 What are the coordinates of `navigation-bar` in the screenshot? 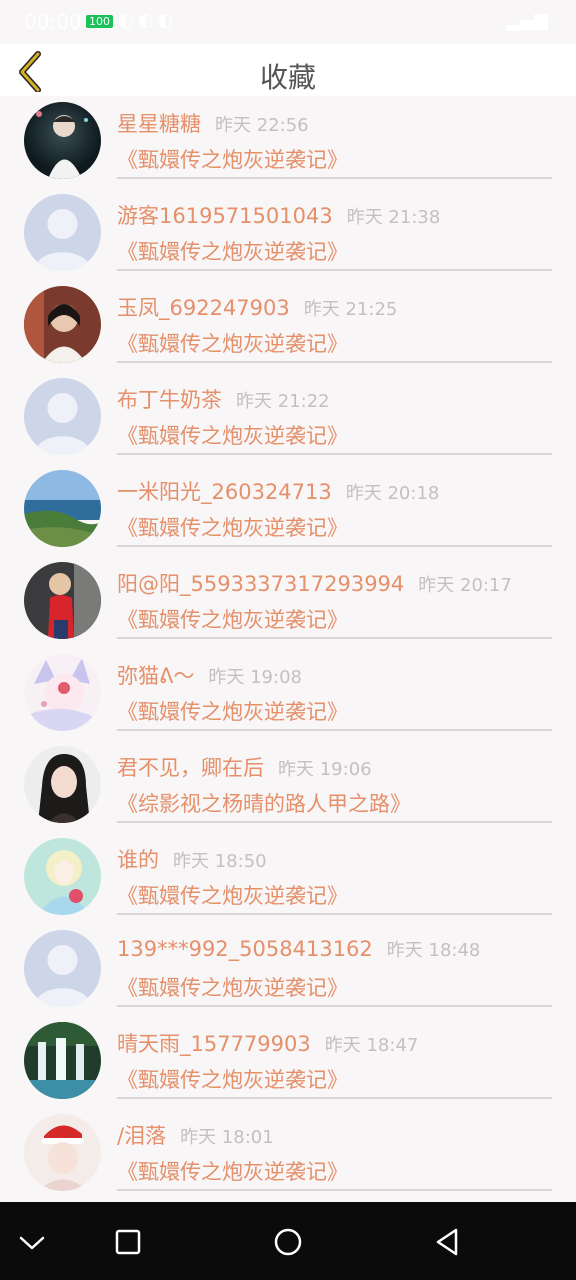 It's located at (288, 1241).